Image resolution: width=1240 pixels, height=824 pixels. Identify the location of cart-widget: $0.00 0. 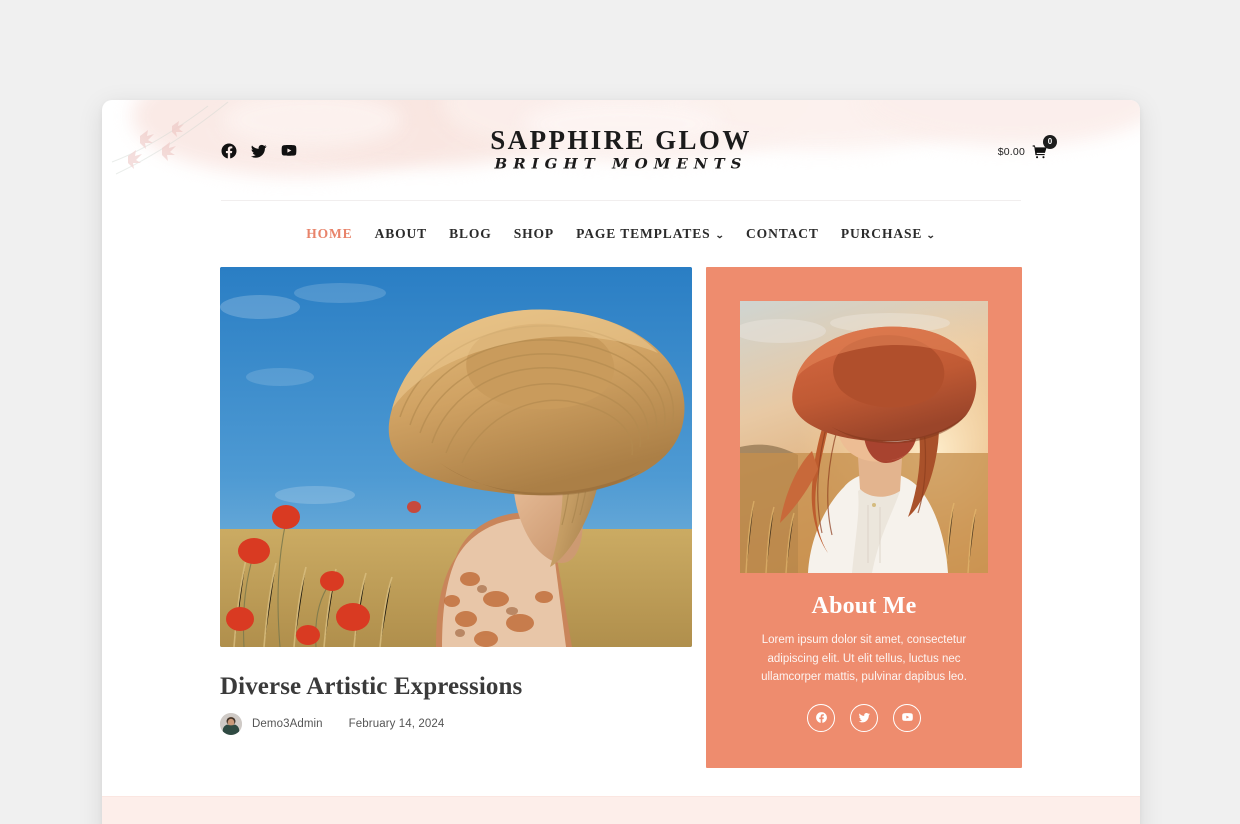
(1027, 147).